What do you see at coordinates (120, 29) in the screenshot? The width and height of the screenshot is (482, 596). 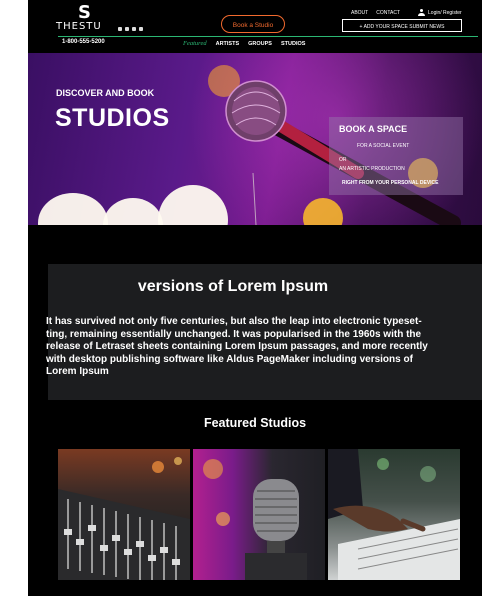 I see `facebook-icon` at bounding box center [120, 29].